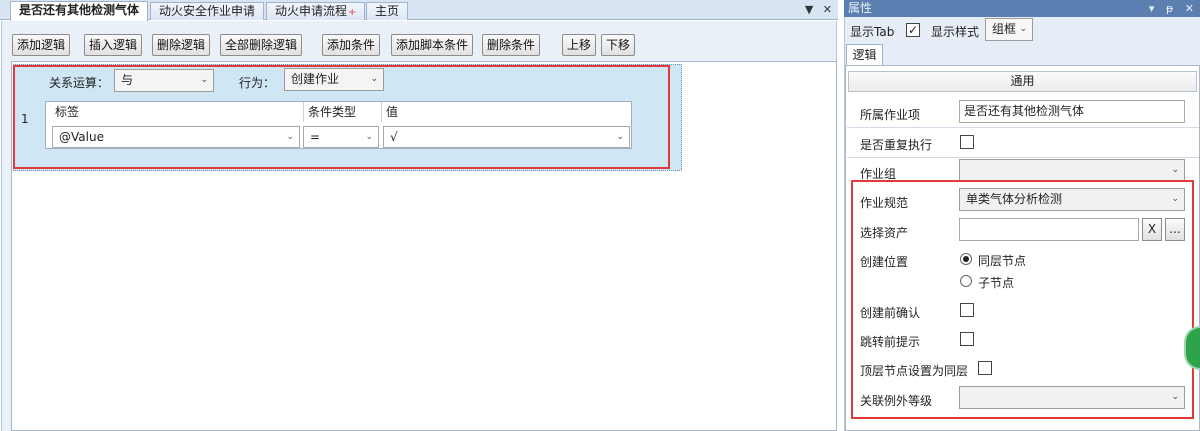  Describe the element at coordinates (884, 203) in the screenshot. I see `spec-label: 作业规范` at that location.